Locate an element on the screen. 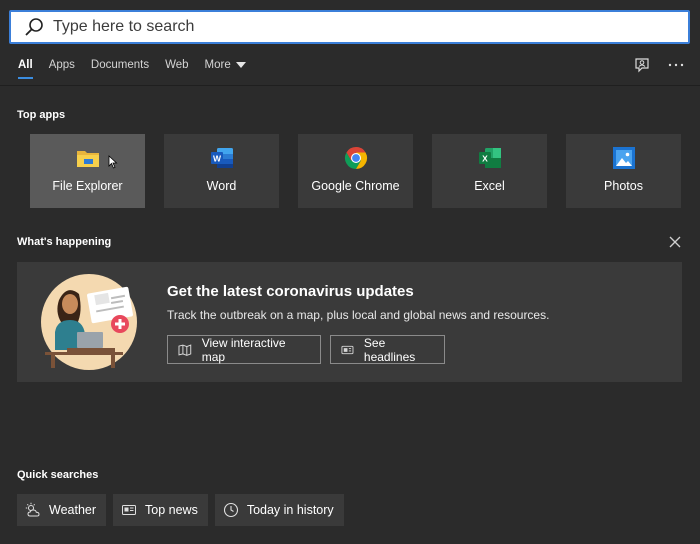 The image size is (700, 544). clock-icon is located at coordinates (230, 510).